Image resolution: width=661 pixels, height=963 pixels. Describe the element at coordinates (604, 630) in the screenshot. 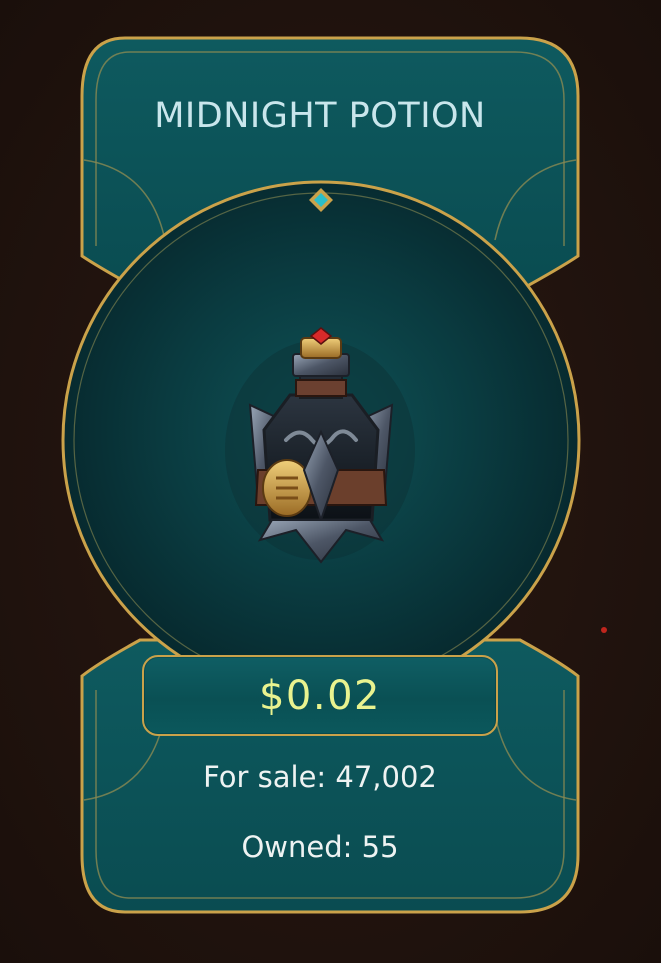

I see `red-dot-indicator` at that location.